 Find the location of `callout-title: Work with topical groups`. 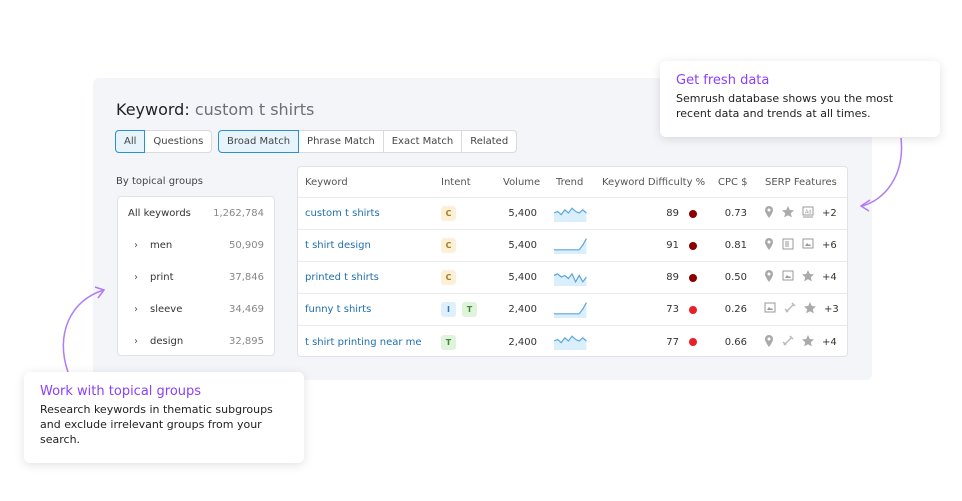

callout-title: Work with topical groups is located at coordinates (121, 391).